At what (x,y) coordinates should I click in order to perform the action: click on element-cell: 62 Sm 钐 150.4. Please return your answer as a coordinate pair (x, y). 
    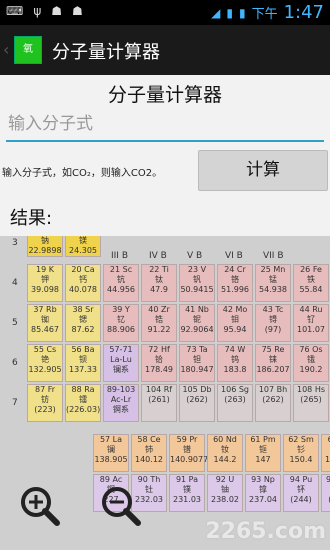
    Looking at the image, I should click on (301, 453).